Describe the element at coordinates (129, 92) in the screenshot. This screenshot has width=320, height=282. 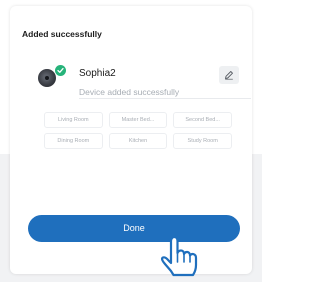
I see `device-status: Device added successfully` at that location.